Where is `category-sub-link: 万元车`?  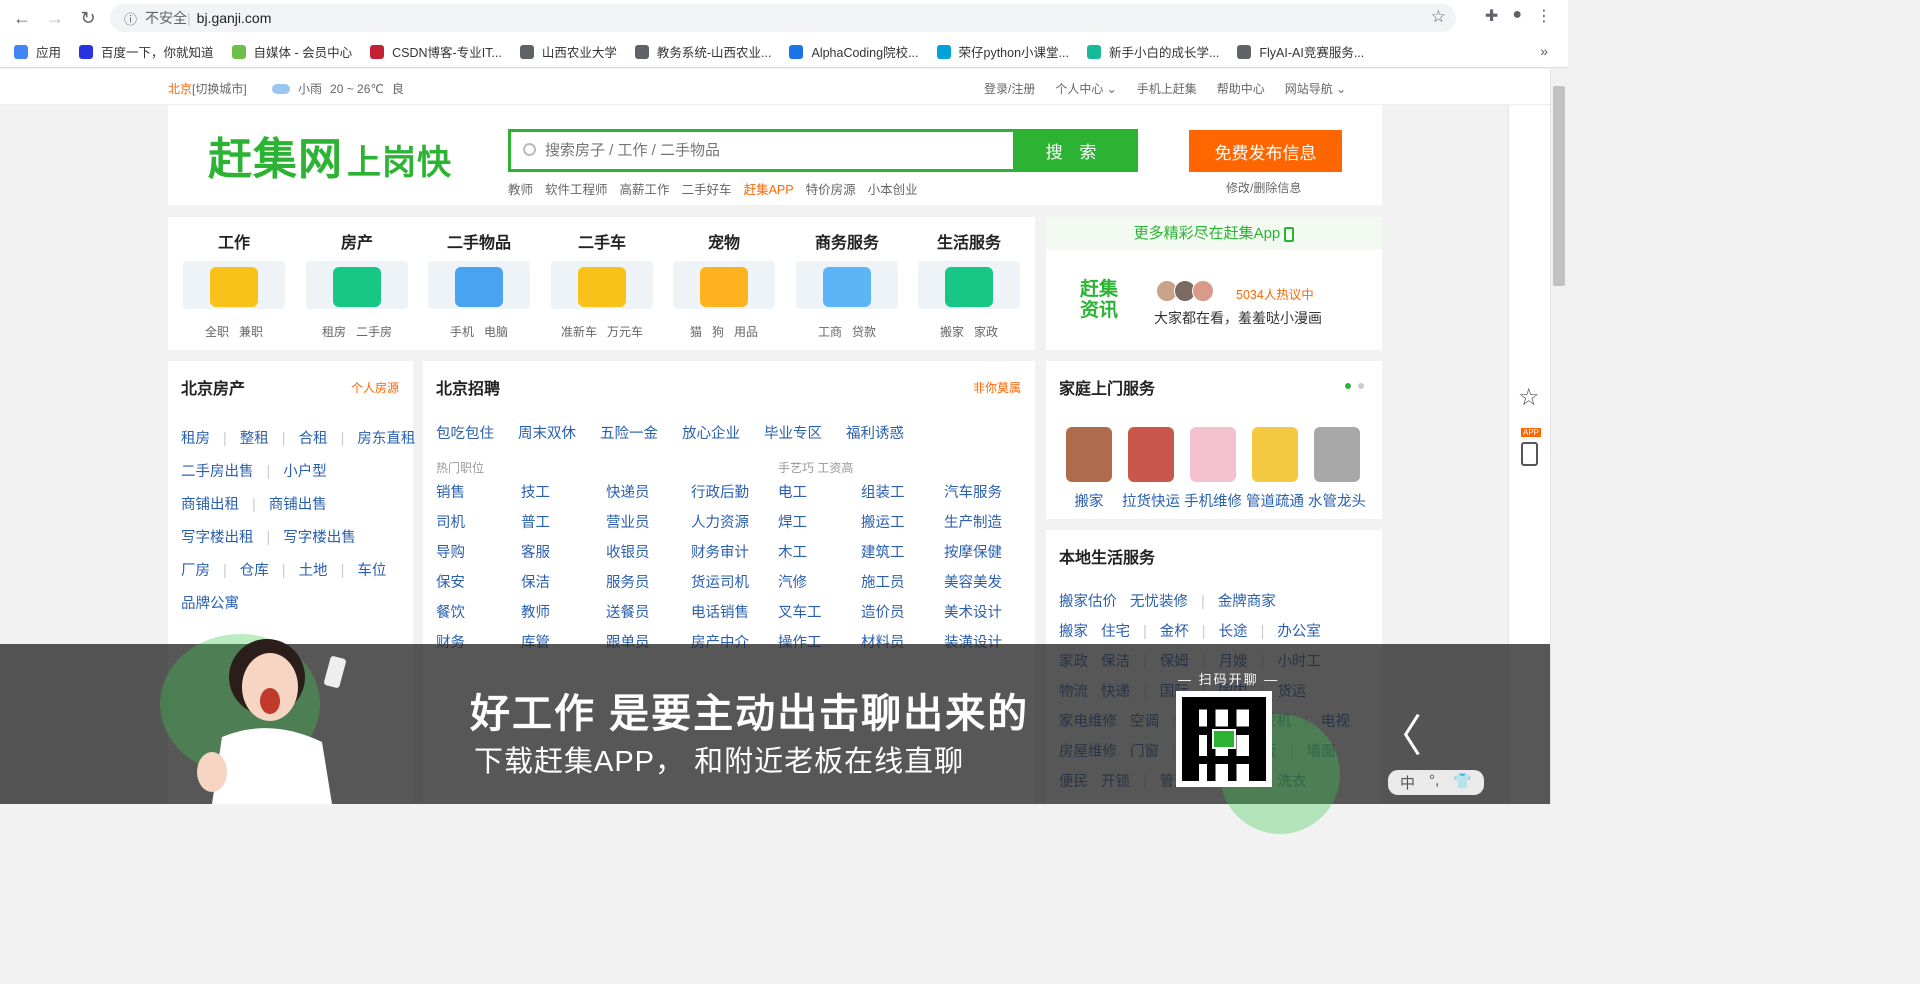
category-sub-link: 万元车 is located at coordinates (625, 331).